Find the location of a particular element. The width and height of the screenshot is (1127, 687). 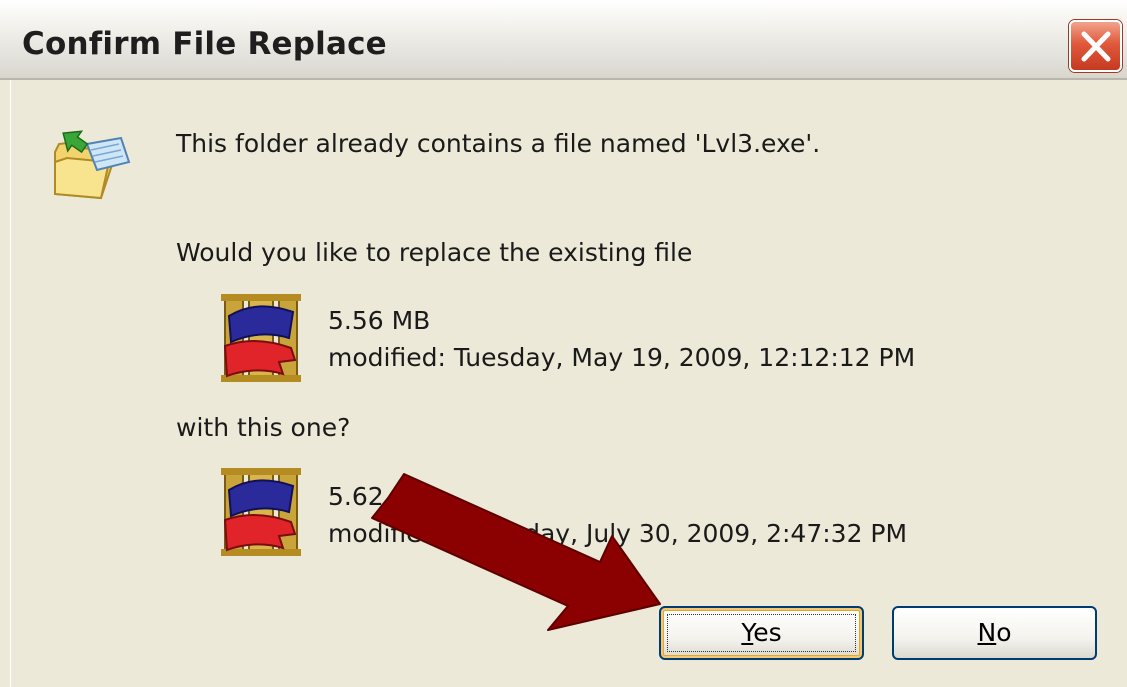

focus-rectangle is located at coordinates (761, 633).